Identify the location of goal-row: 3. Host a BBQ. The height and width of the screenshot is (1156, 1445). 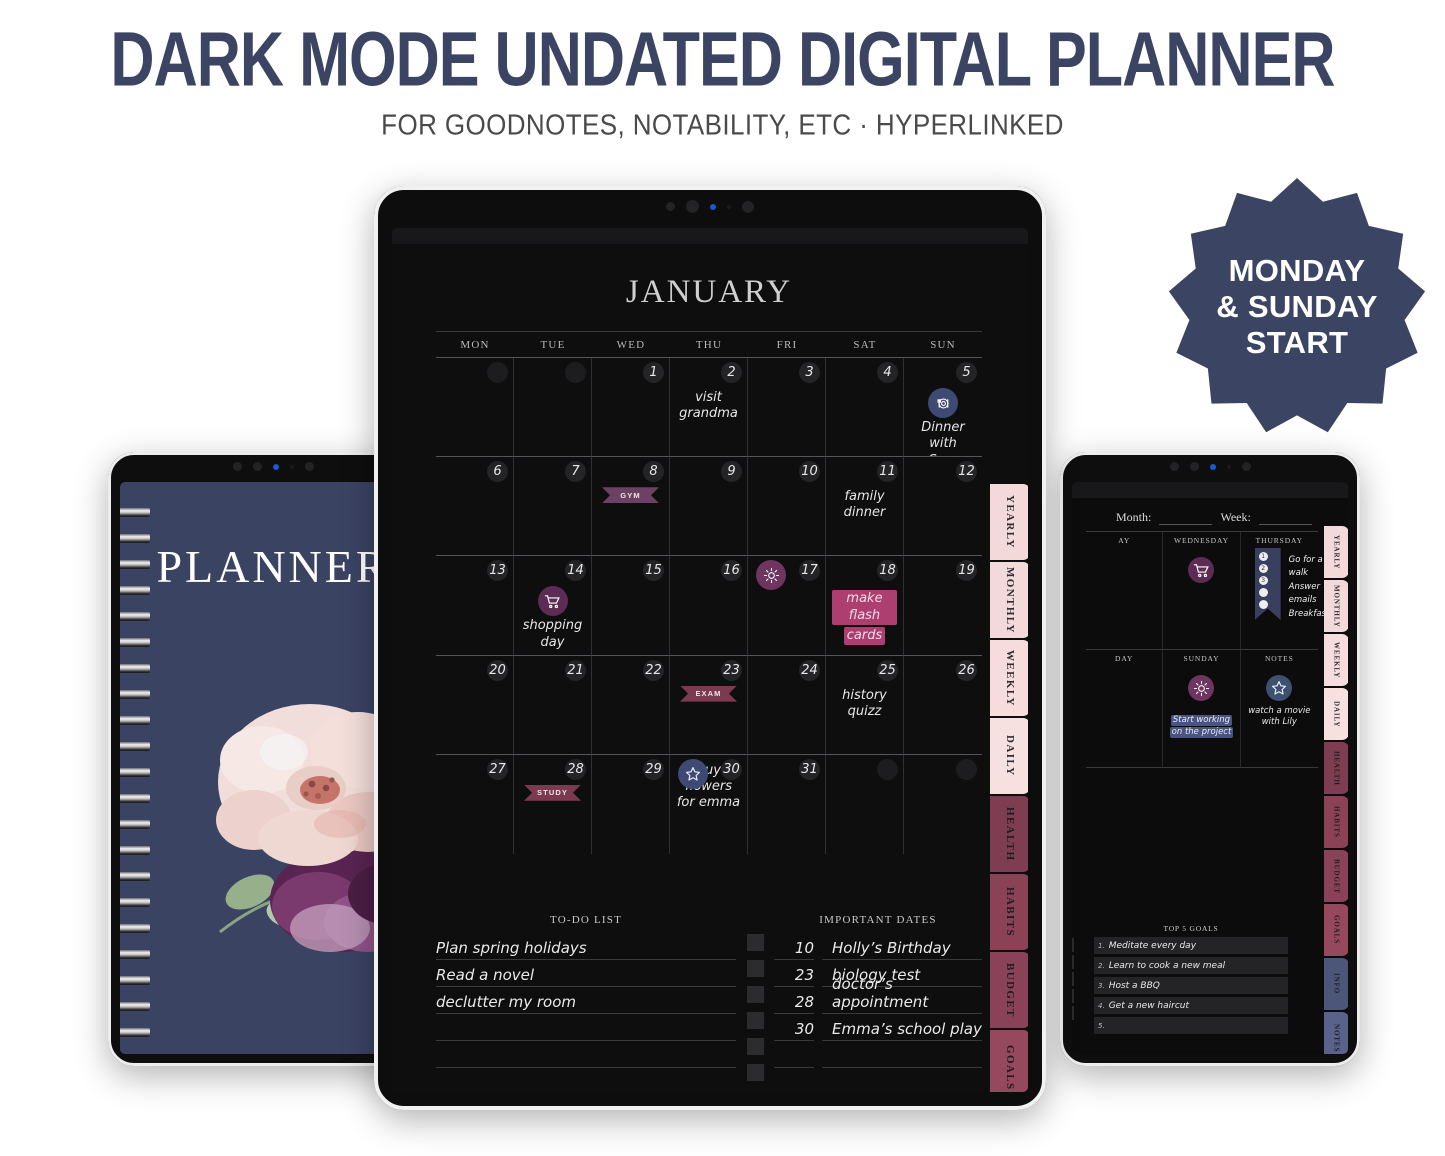
(1191, 985).